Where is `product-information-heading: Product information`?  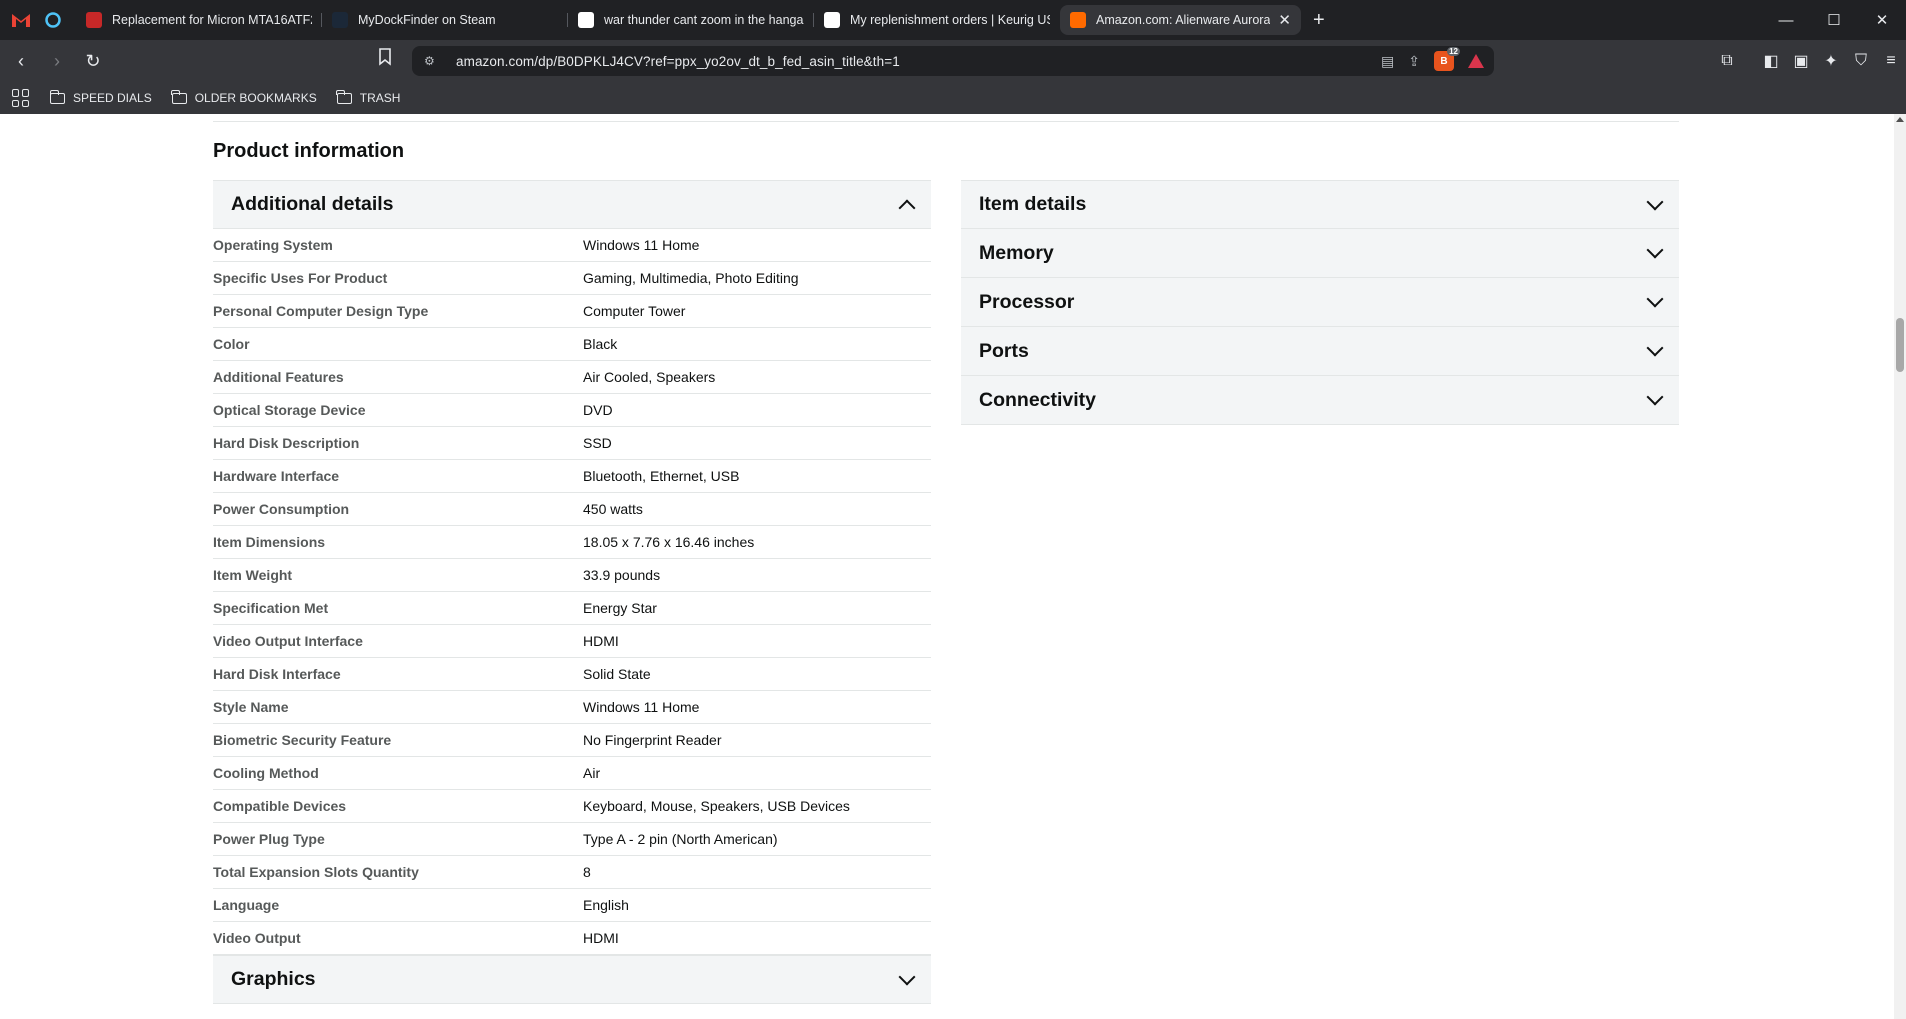 product-information-heading: Product information is located at coordinates (309, 151).